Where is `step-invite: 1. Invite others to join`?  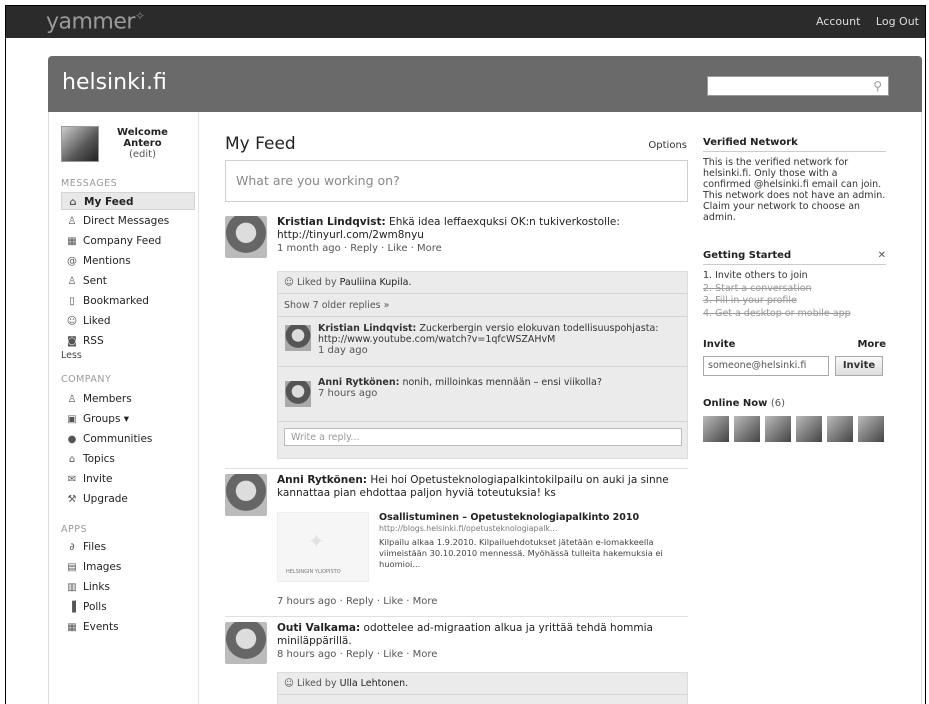
step-invite: 1. Invite others to join is located at coordinates (794, 276).